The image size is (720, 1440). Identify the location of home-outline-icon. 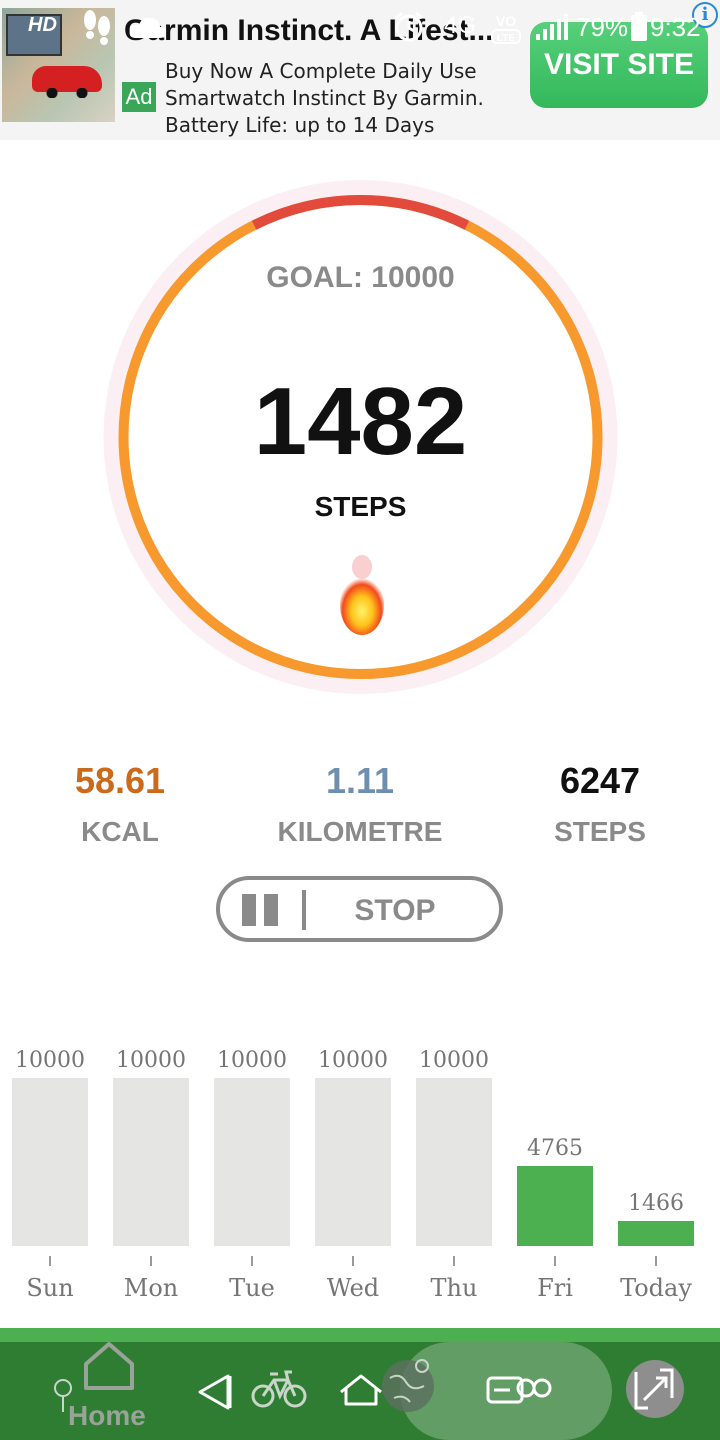
(361, 1391).